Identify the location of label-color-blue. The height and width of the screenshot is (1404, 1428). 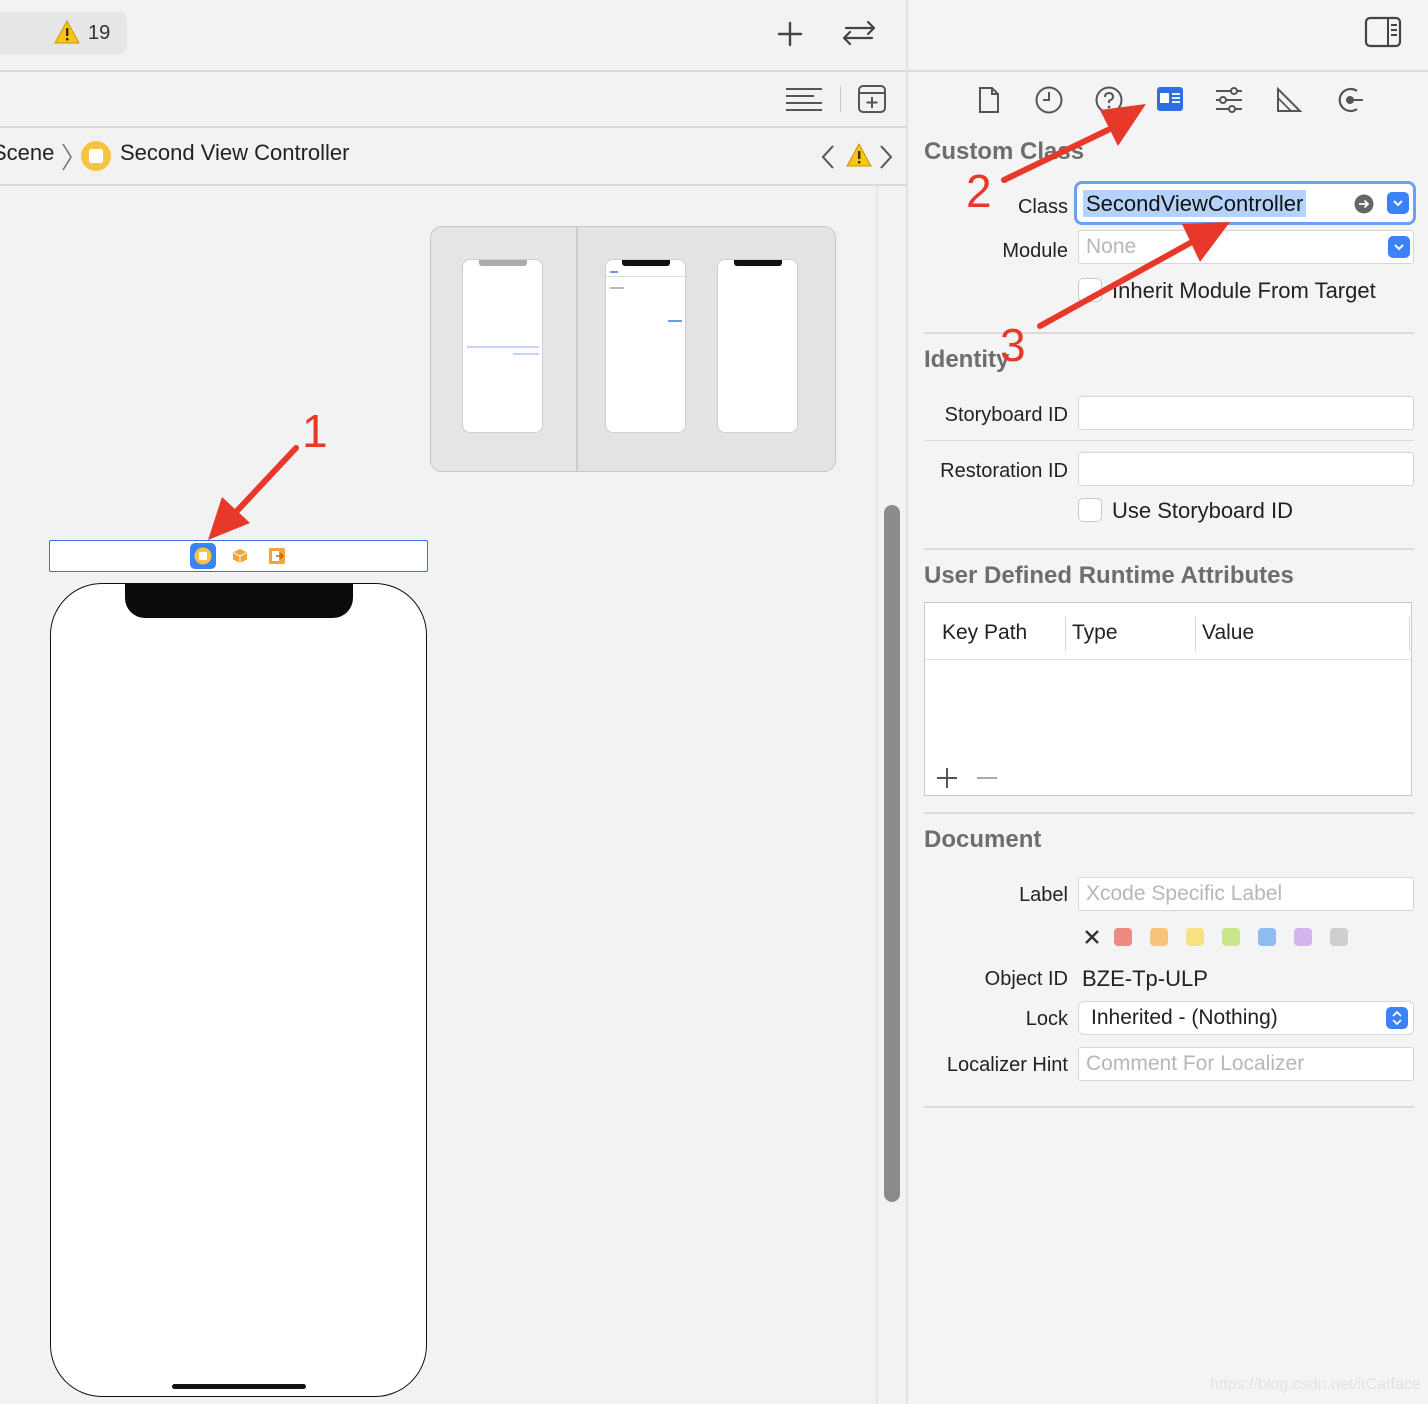
(1267, 937).